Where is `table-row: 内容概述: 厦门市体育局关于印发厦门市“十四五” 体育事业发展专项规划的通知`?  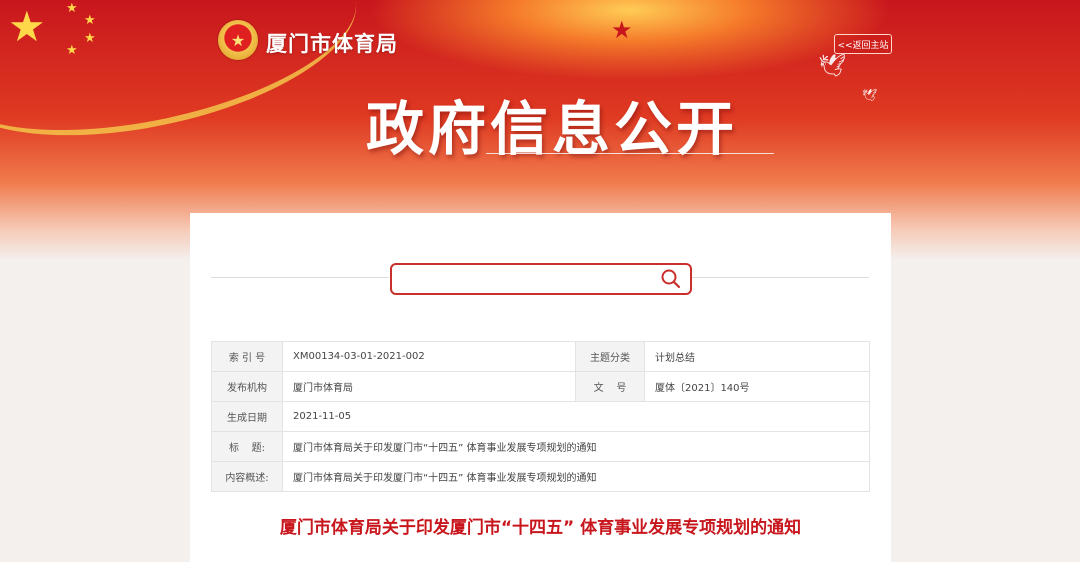 table-row: 内容概述: 厦门市体育局关于印发厦门市“十四五” 体育事业发展专项规划的通知 is located at coordinates (540, 476).